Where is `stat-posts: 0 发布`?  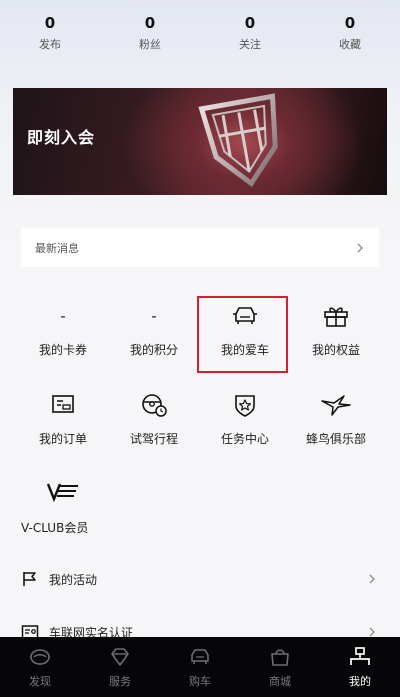 stat-posts: 0 发布 is located at coordinates (50, 36).